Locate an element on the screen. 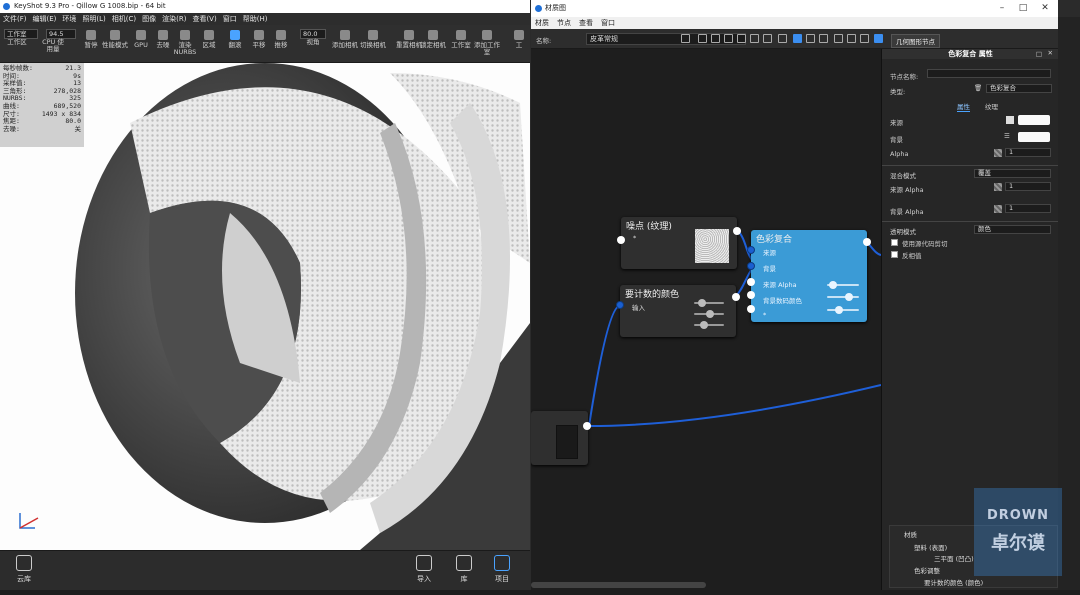  material-name-input: 皮革常规 is located at coordinates (666, 39).